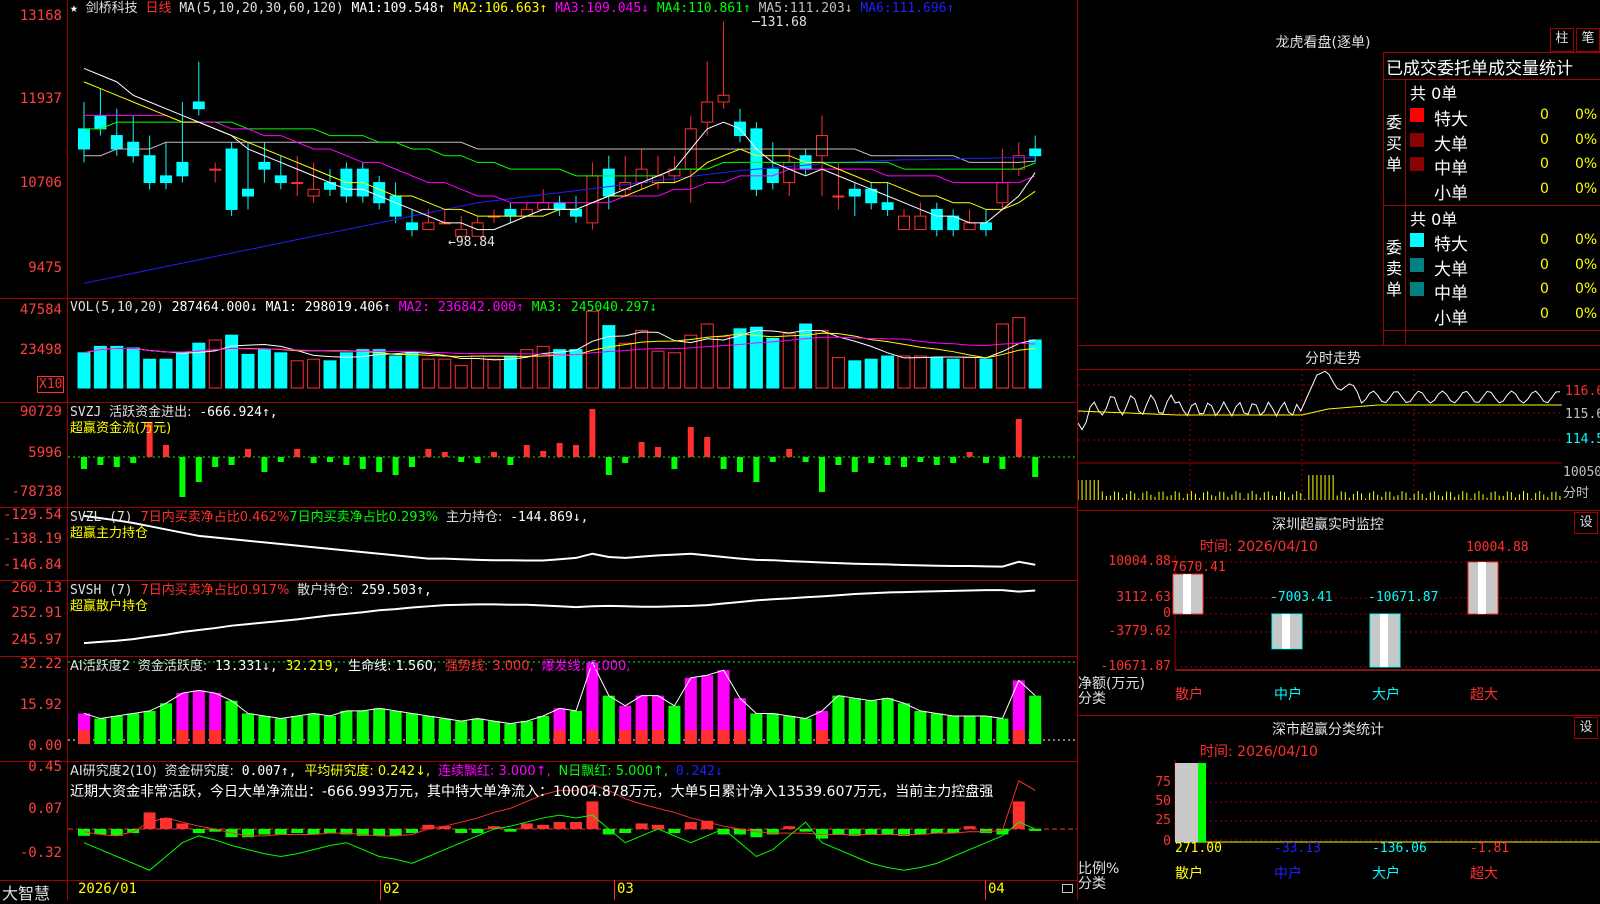 This screenshot has height=904, width=1600. I want to click on ma-params: MA(5,10,20,30,60,120), so click(261, 8).